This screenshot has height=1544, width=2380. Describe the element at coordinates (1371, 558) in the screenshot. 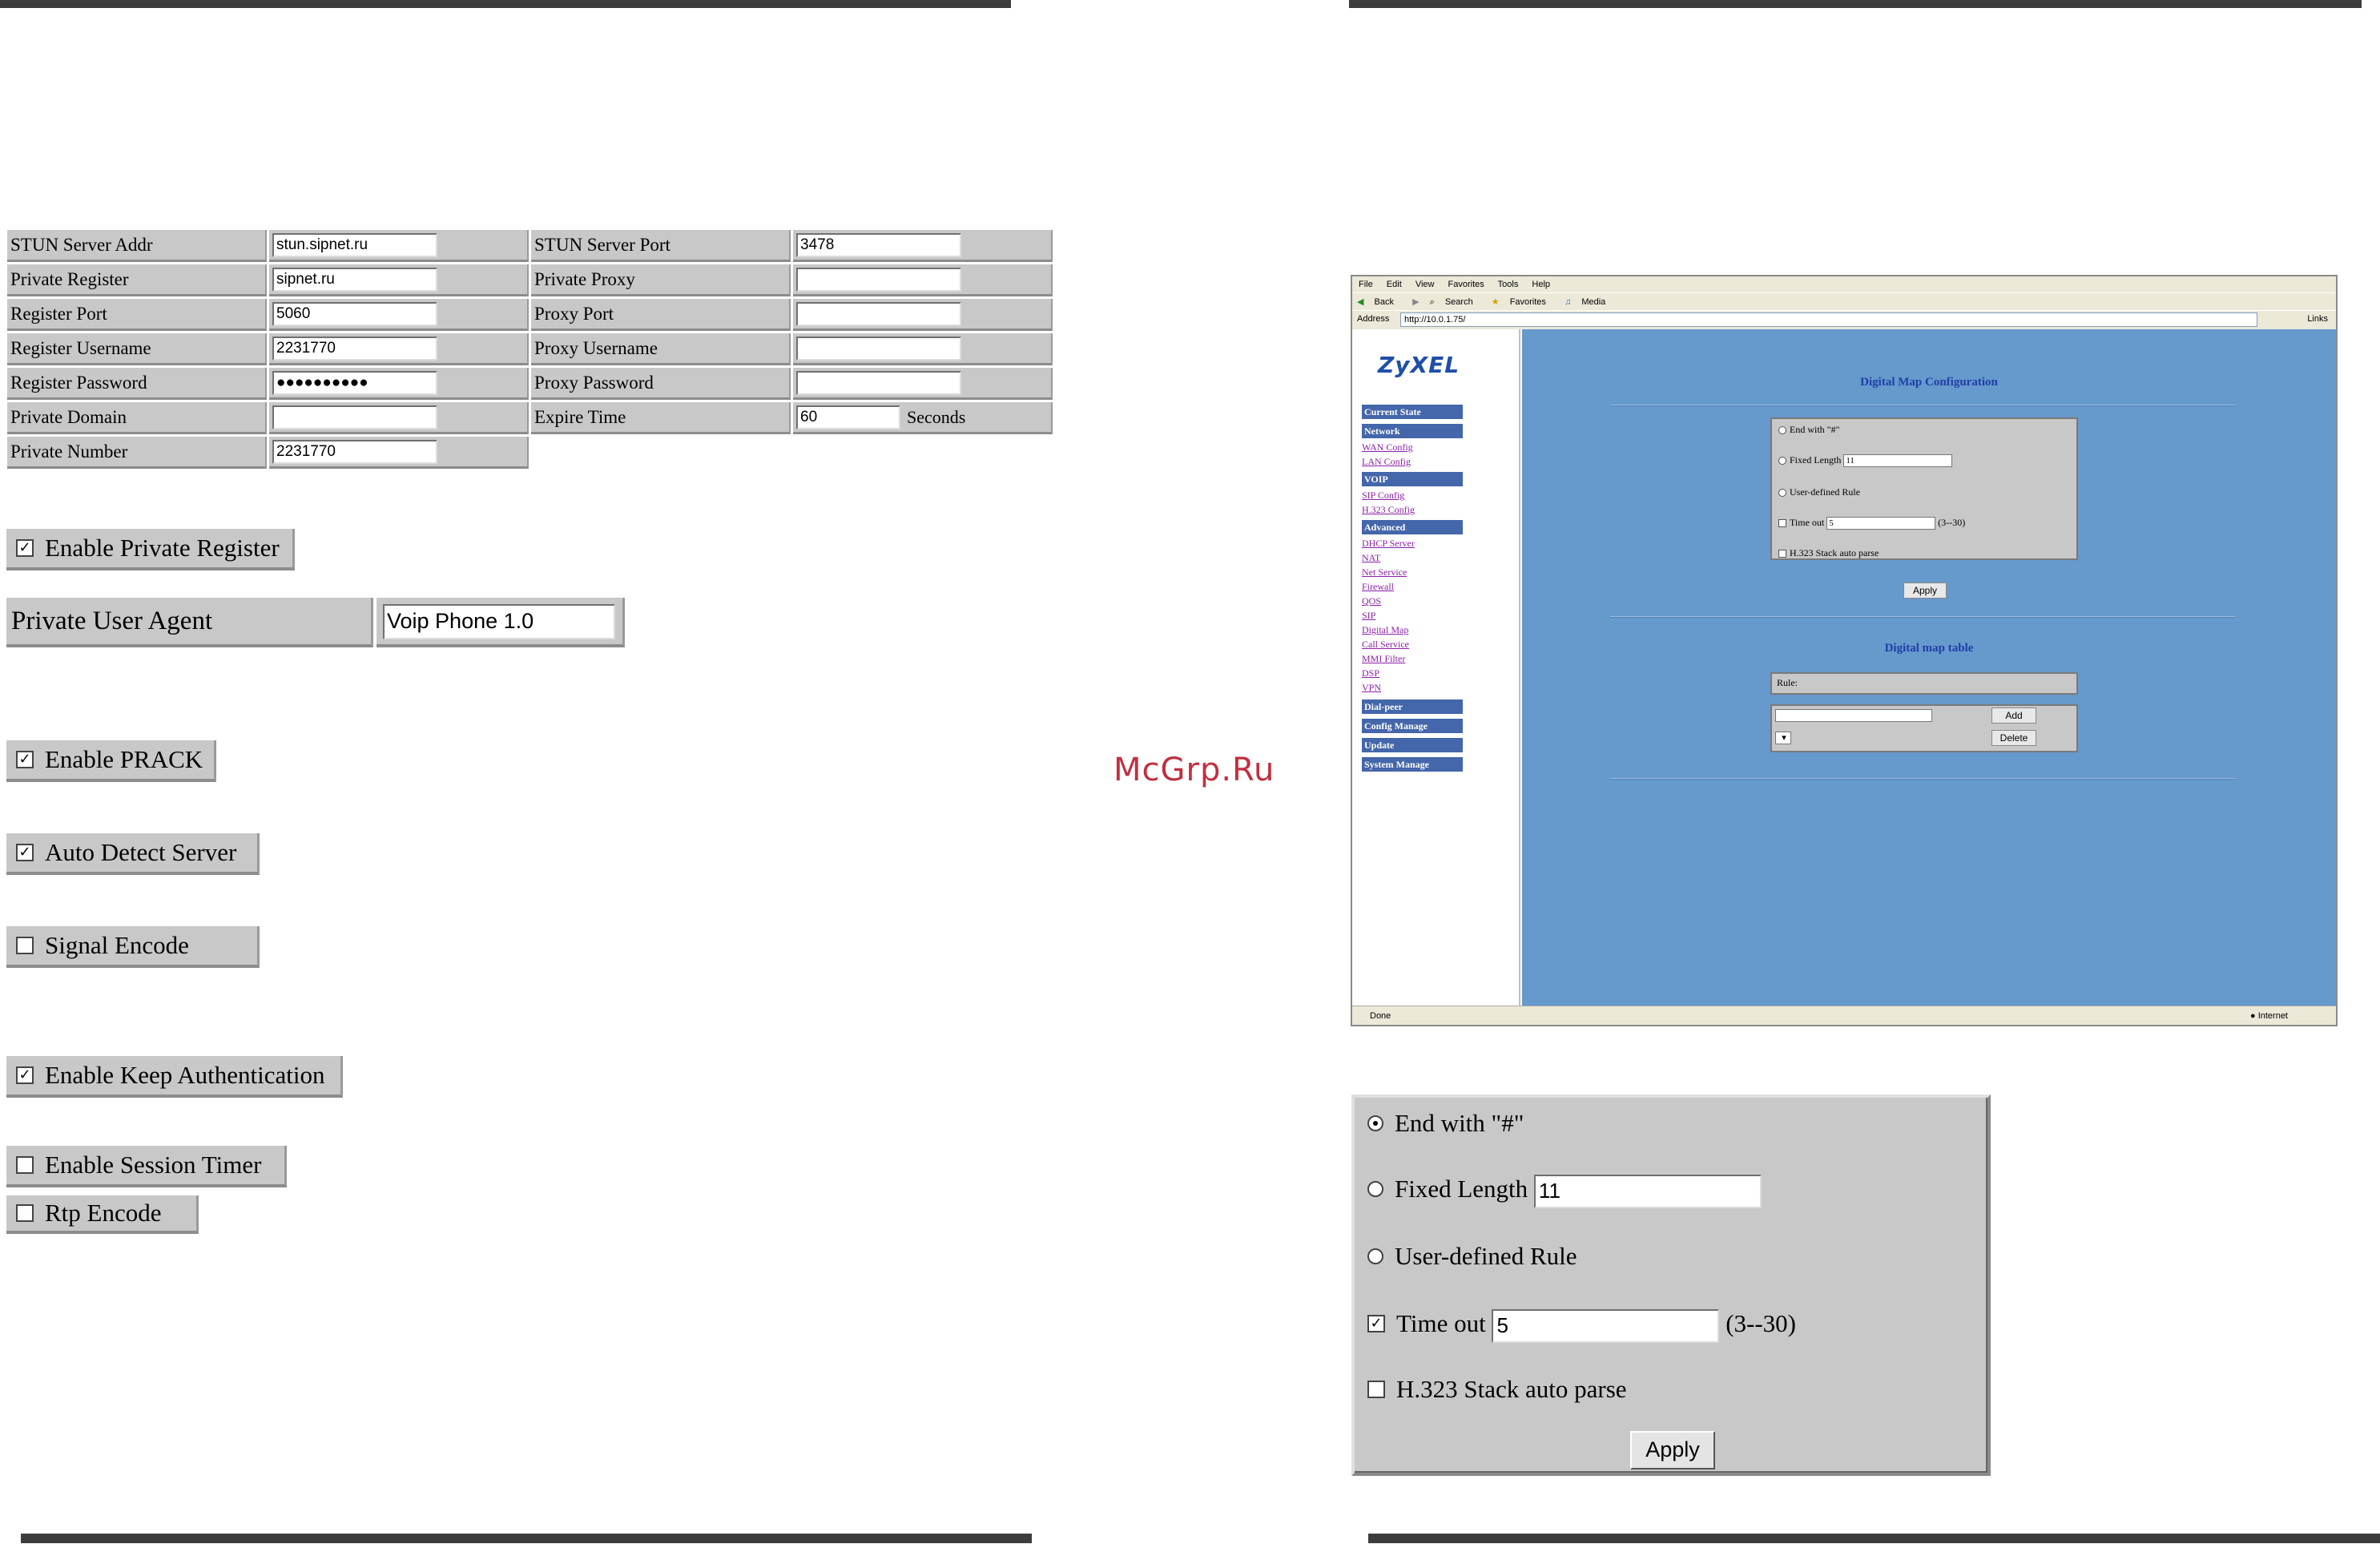

I see `nav-nat: NAT` at that location.